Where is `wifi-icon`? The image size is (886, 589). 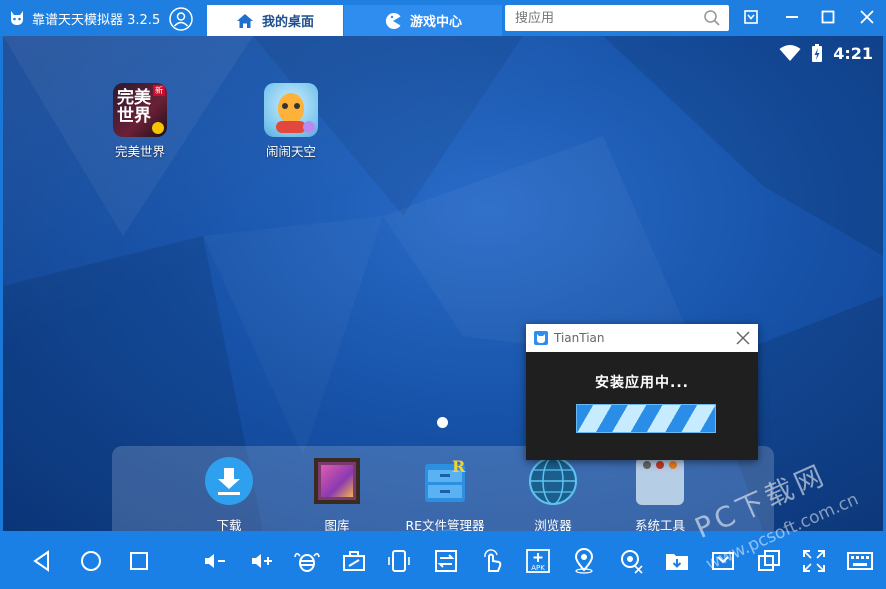
wifi-icon is located at coordinates (790, 53).